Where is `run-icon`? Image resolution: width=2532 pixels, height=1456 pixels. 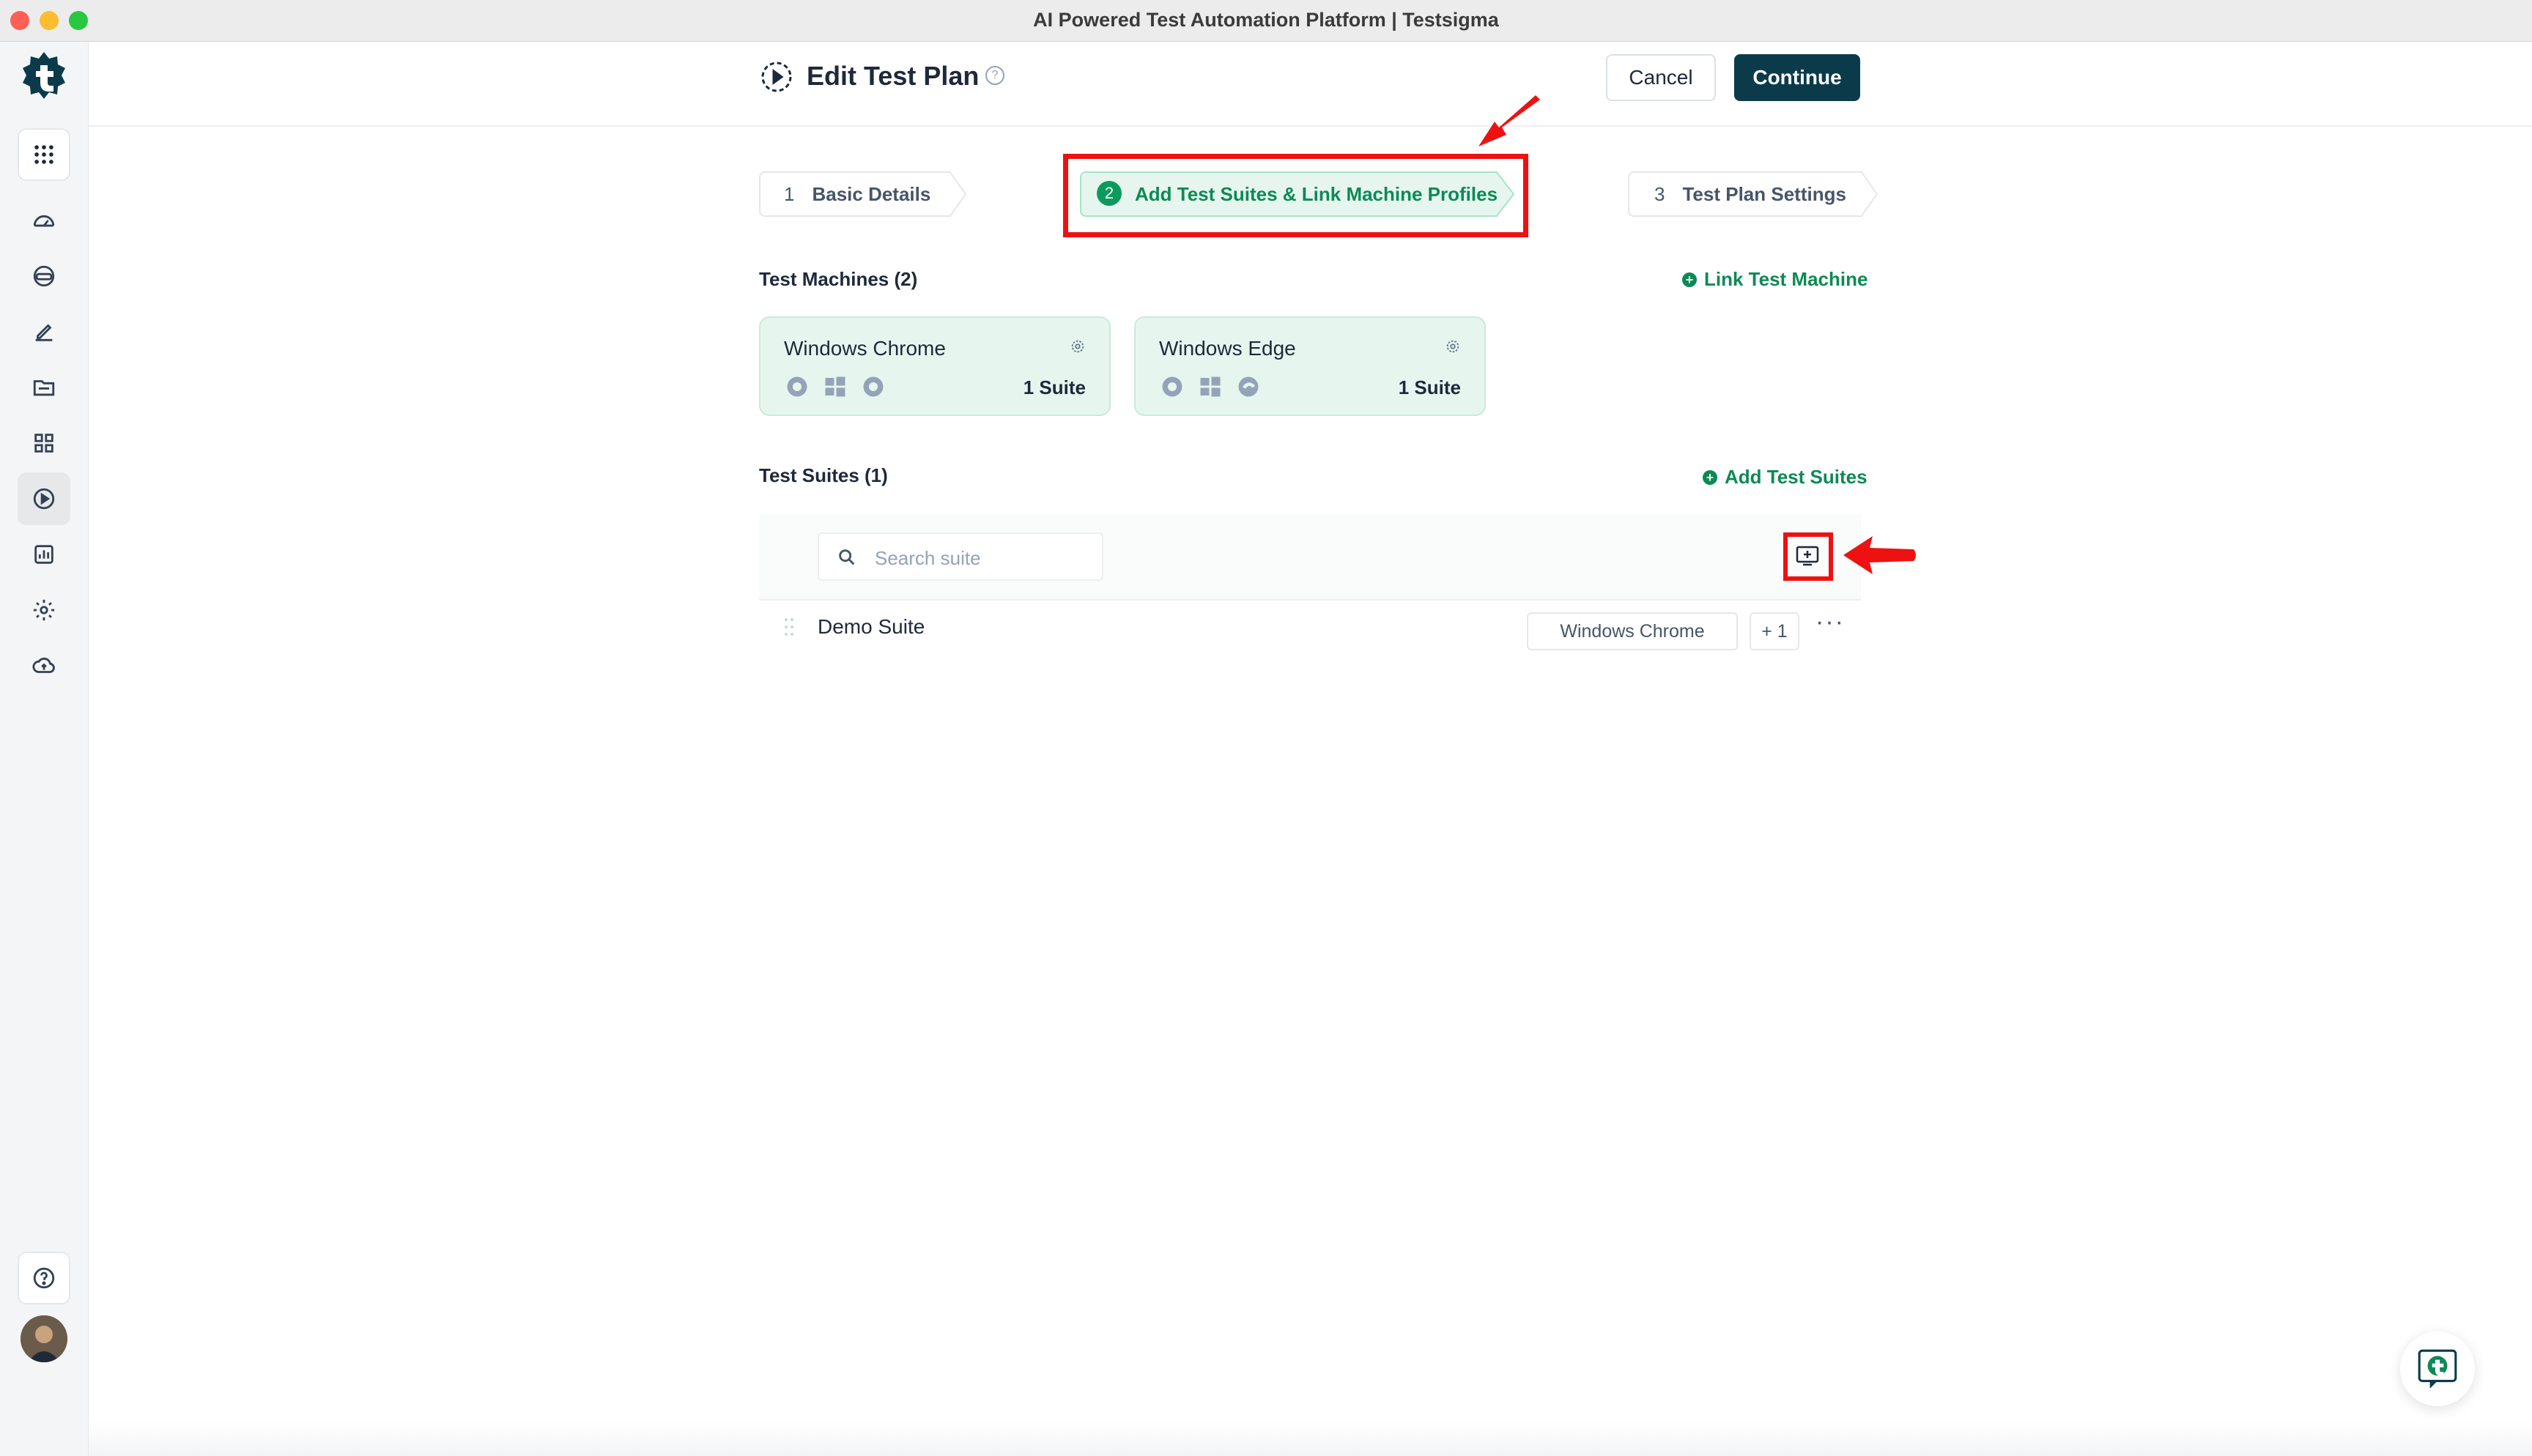 run-icon is located at coordinates (44, 499).